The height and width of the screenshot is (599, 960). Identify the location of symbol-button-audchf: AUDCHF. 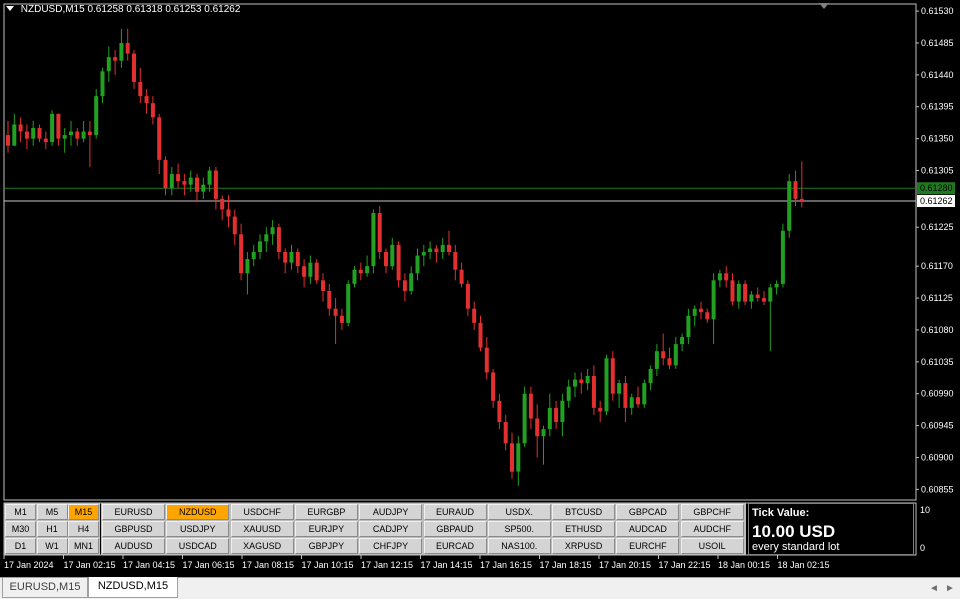
(712, 529).